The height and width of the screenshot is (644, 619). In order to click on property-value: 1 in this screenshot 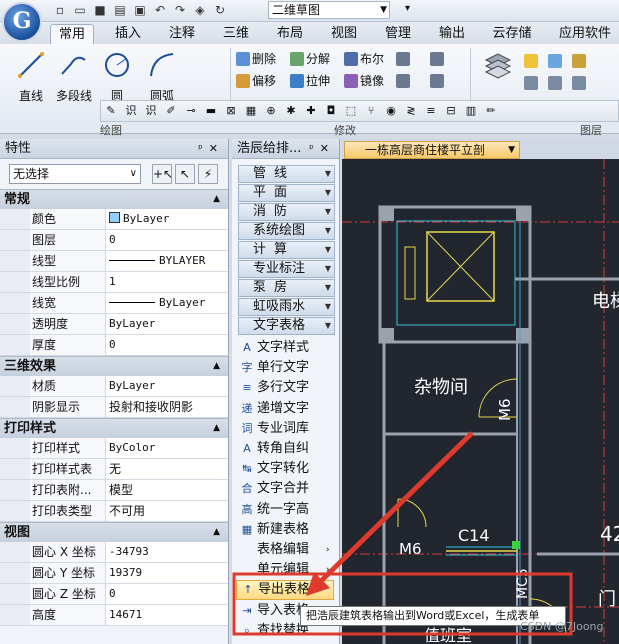, I will do `click(167, 282)`.